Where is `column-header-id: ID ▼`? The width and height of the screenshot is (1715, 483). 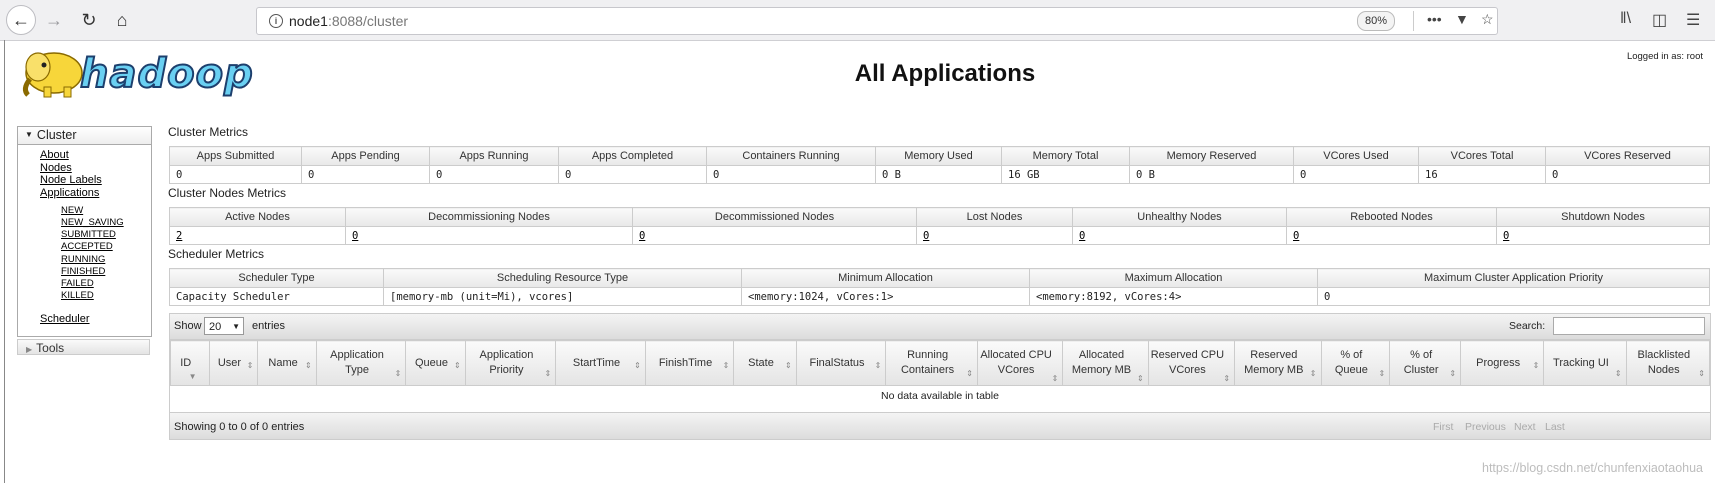 column-header-id: ID ▼ is located at coordinates (190, 363).